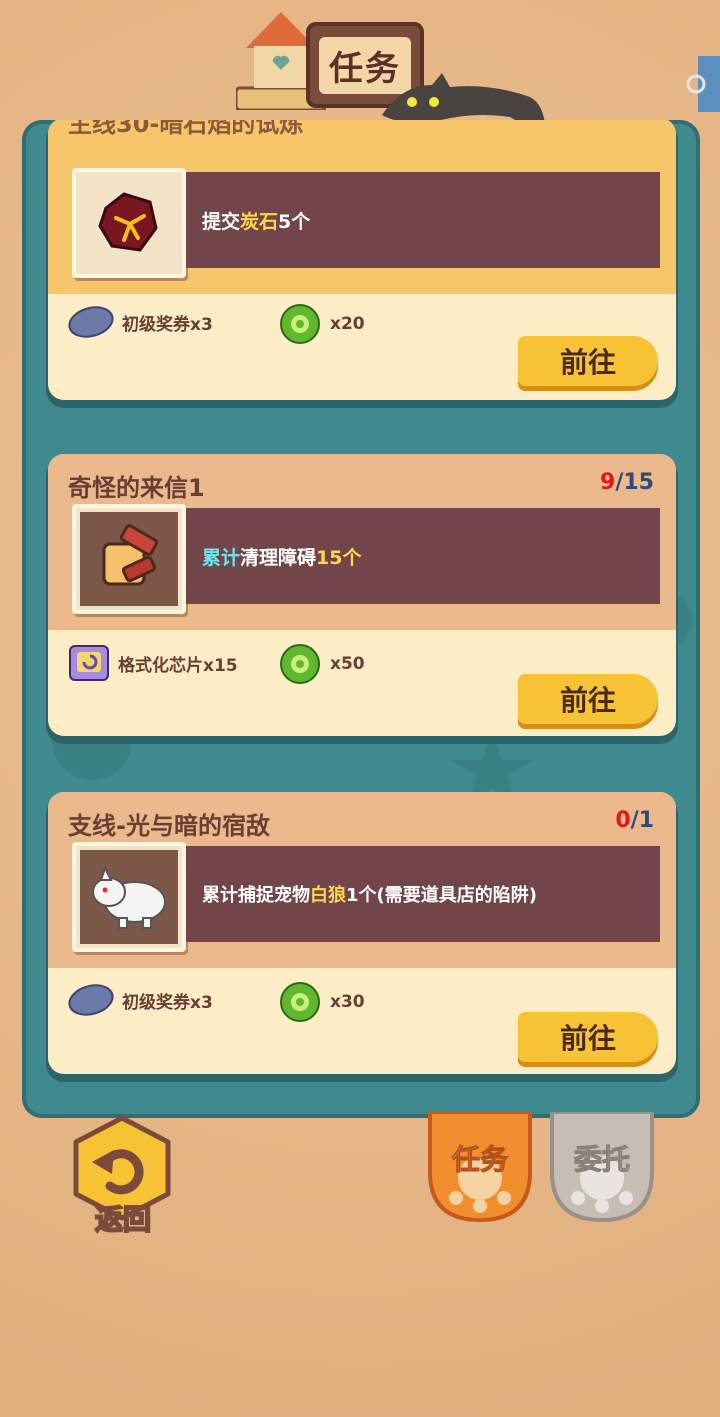  I want to click on tab-task-label: 任务, so click(480, 1158).